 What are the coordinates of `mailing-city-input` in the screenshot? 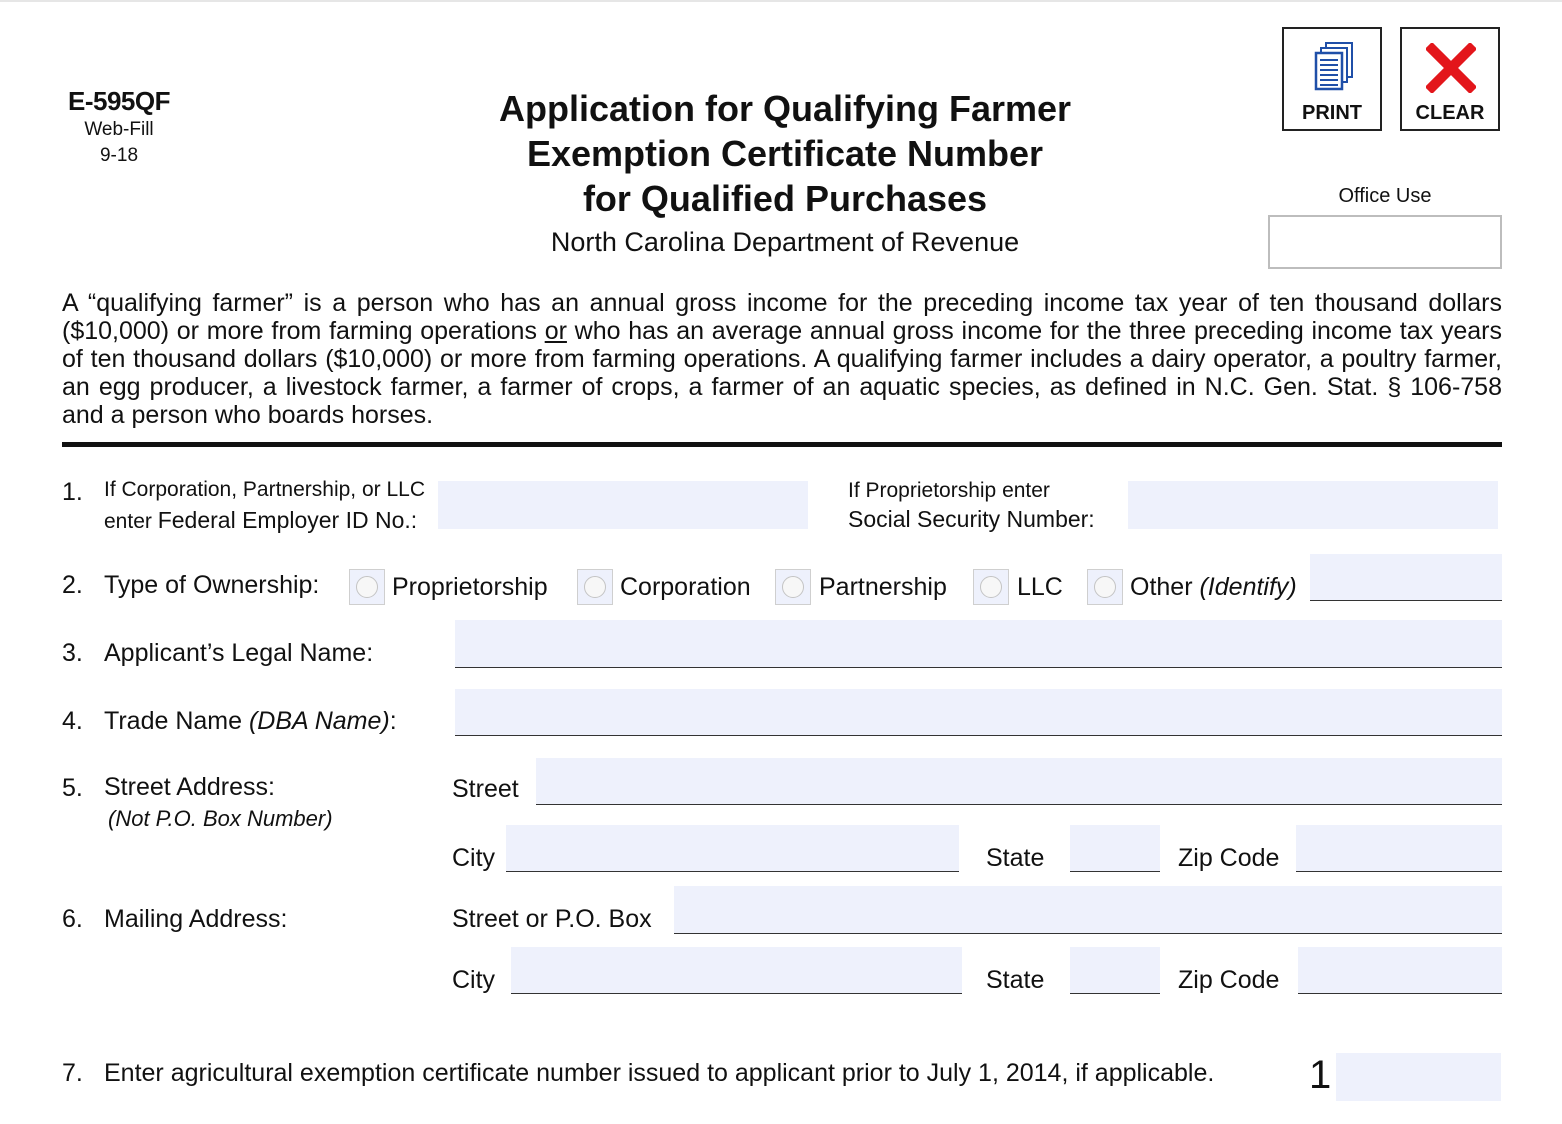 It's located at (736, 970).